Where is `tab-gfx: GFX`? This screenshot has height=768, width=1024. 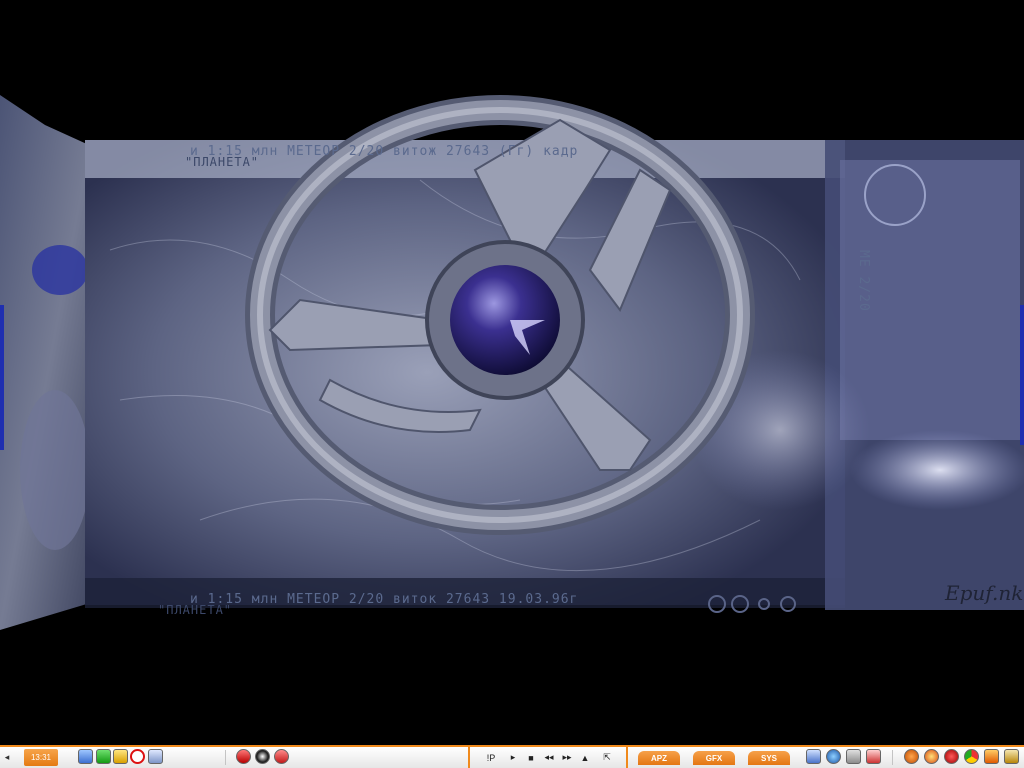 tab-gfx: GFX is located at coordinates (714, 758).